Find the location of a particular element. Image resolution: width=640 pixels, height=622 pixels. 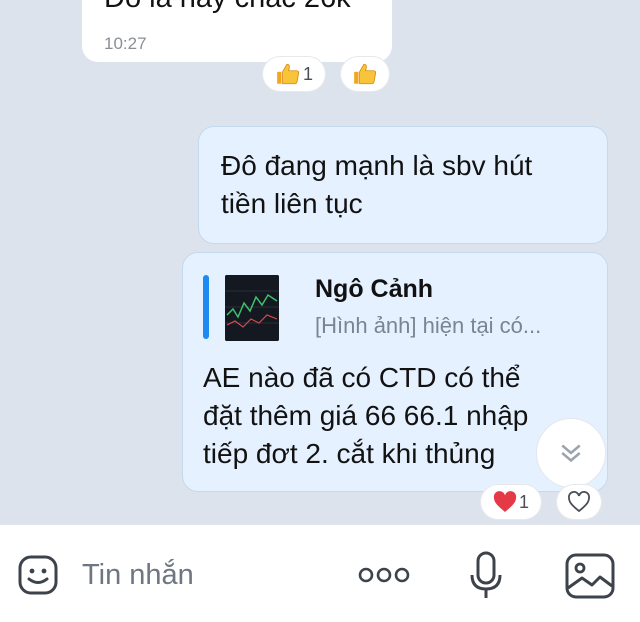

heart-icon is located at coordinates (505, 501).